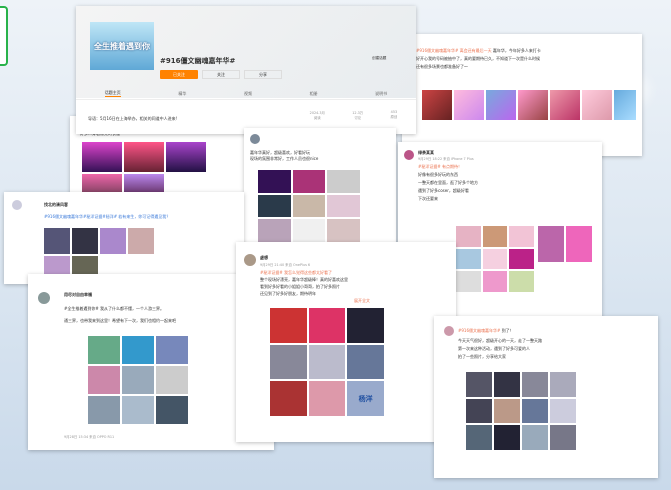 Image resolution: width=671 pixels, height=490 pixels. I want to click on post-time: 9月29日 18:22 来自 iPhone 7 Plus, so click(446, 159).